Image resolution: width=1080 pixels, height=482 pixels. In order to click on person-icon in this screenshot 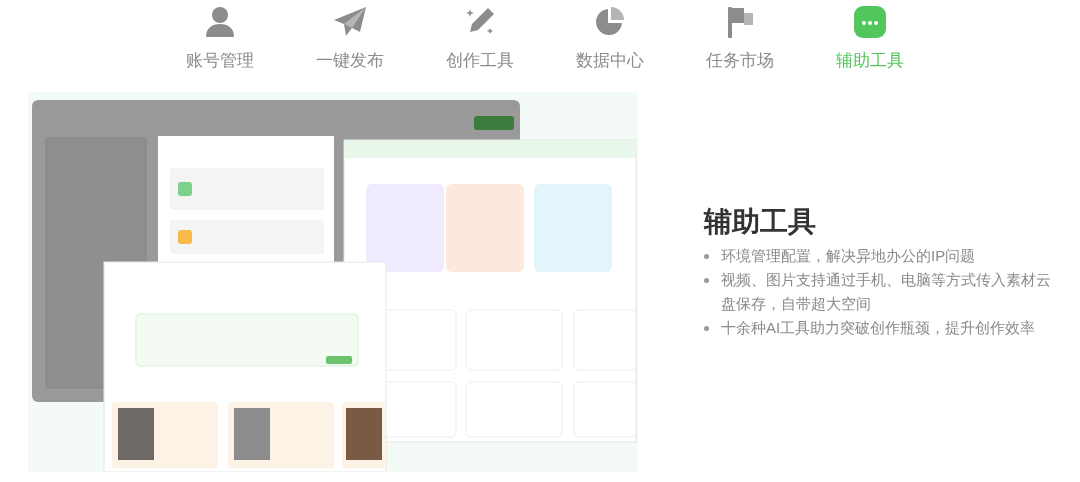, I will do `click(220, 22)`.